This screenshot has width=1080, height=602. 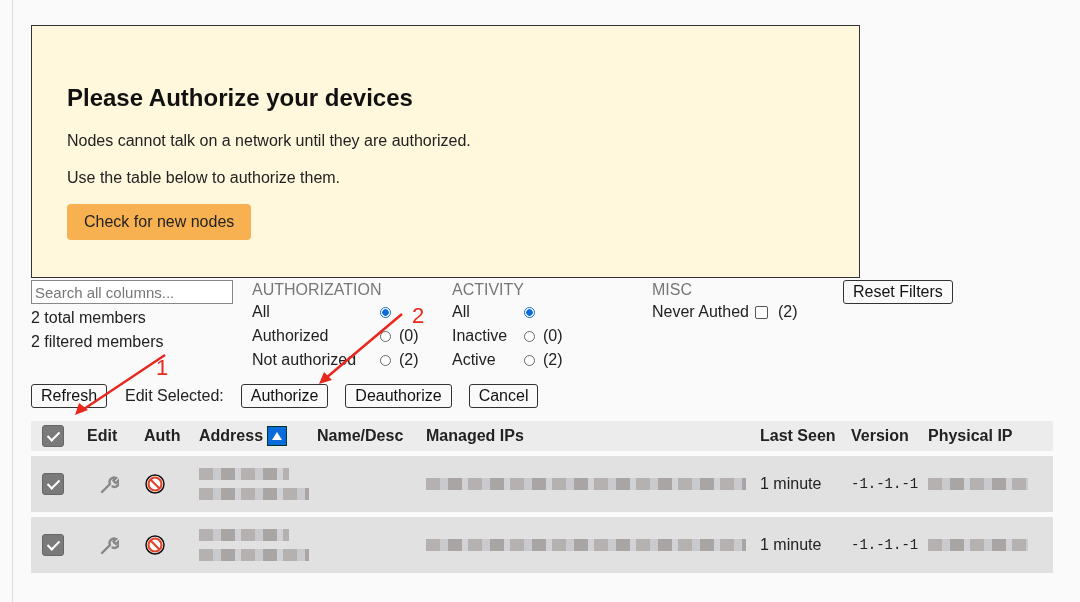 What do you see at coordinates (798, 436) in the screenshot?
I see `column-header: Last Seen` at bounding box center [798, 436].